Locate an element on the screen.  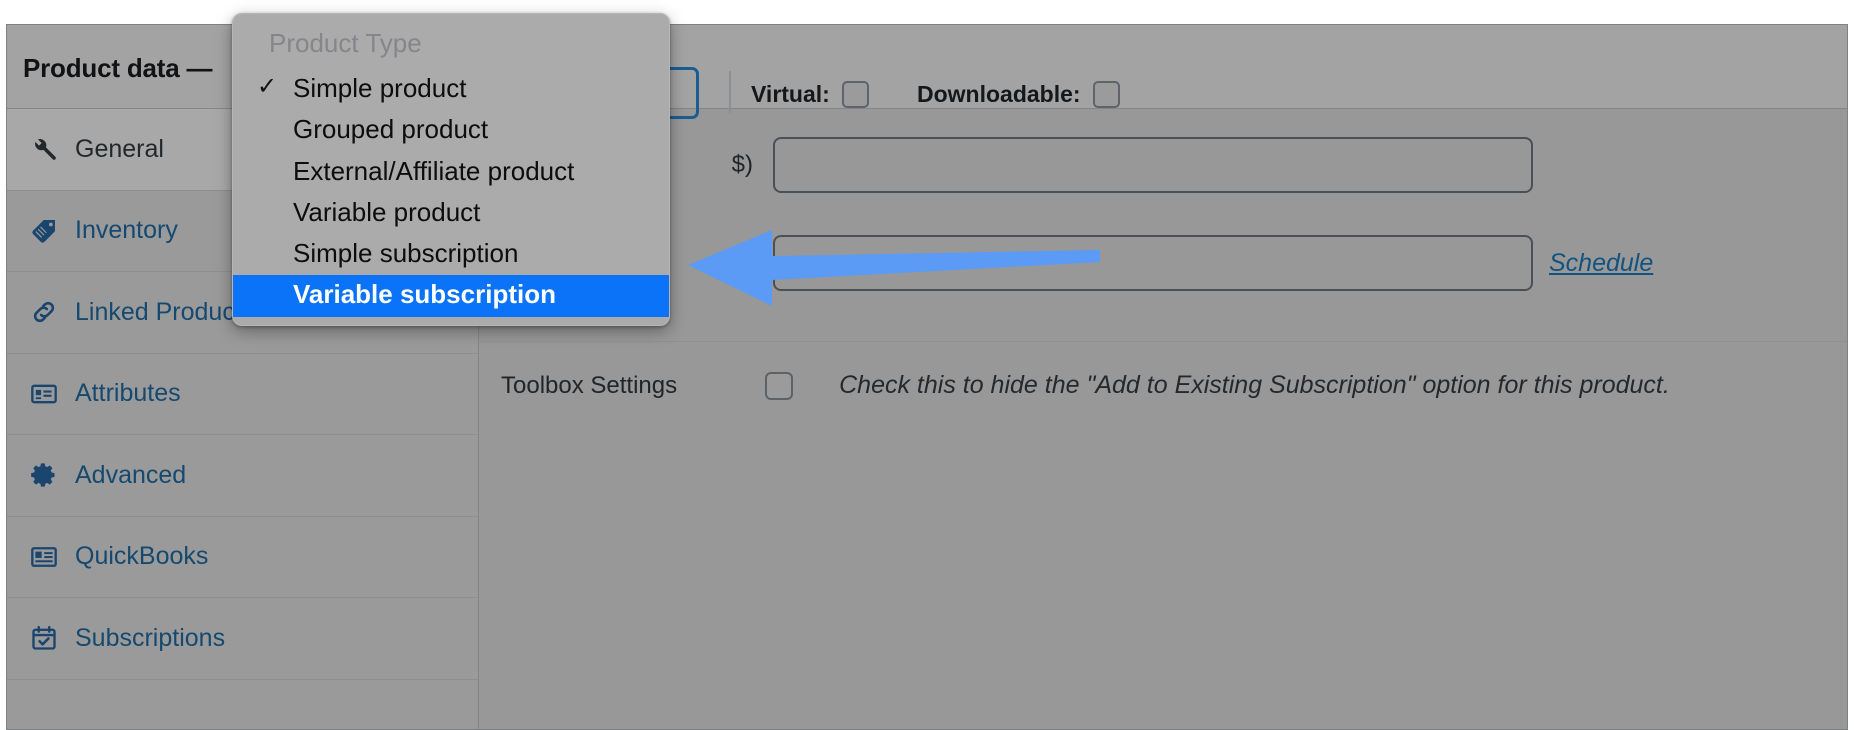
dropdown-option-simple-subscription: Simple subscription is located at coordinates (451, 254).